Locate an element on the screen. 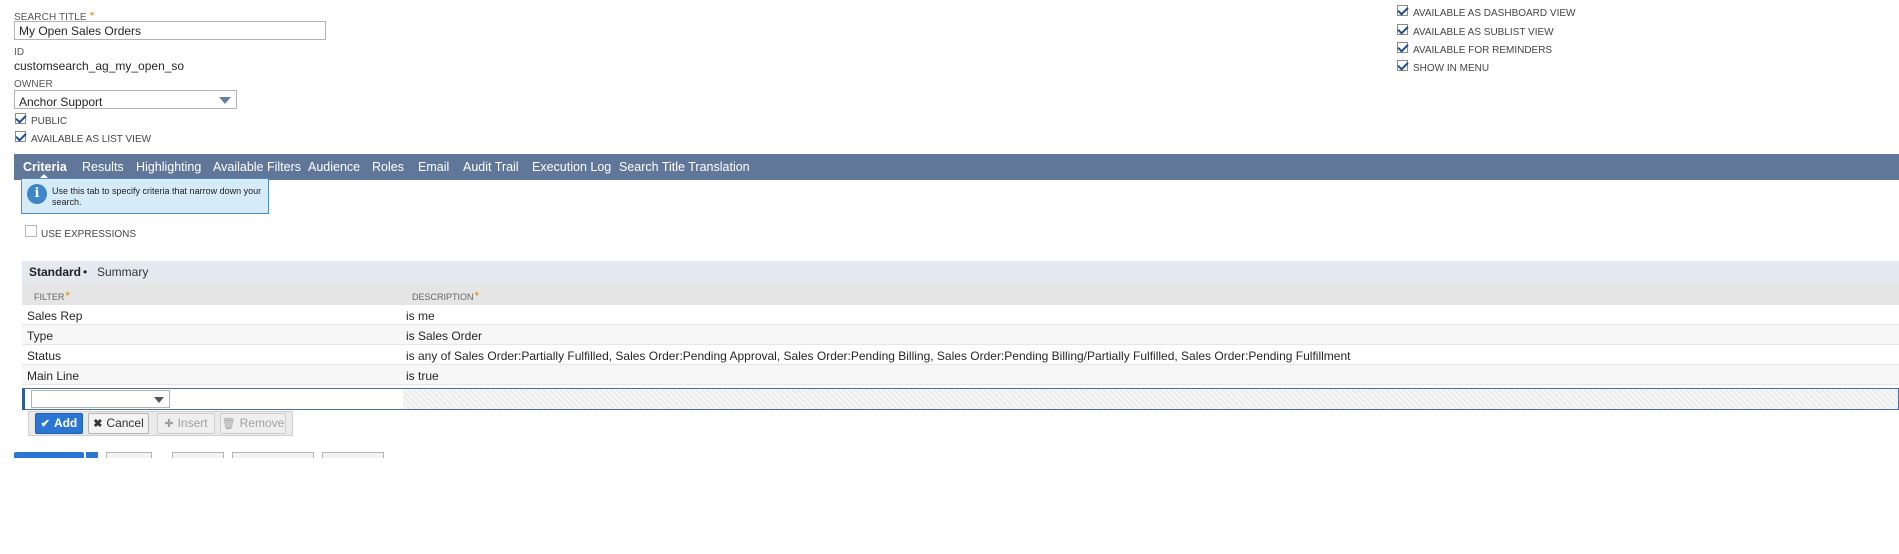 The width and height of the screenshot is (1899, 554). reset-button is located at coordinates (198, 455).